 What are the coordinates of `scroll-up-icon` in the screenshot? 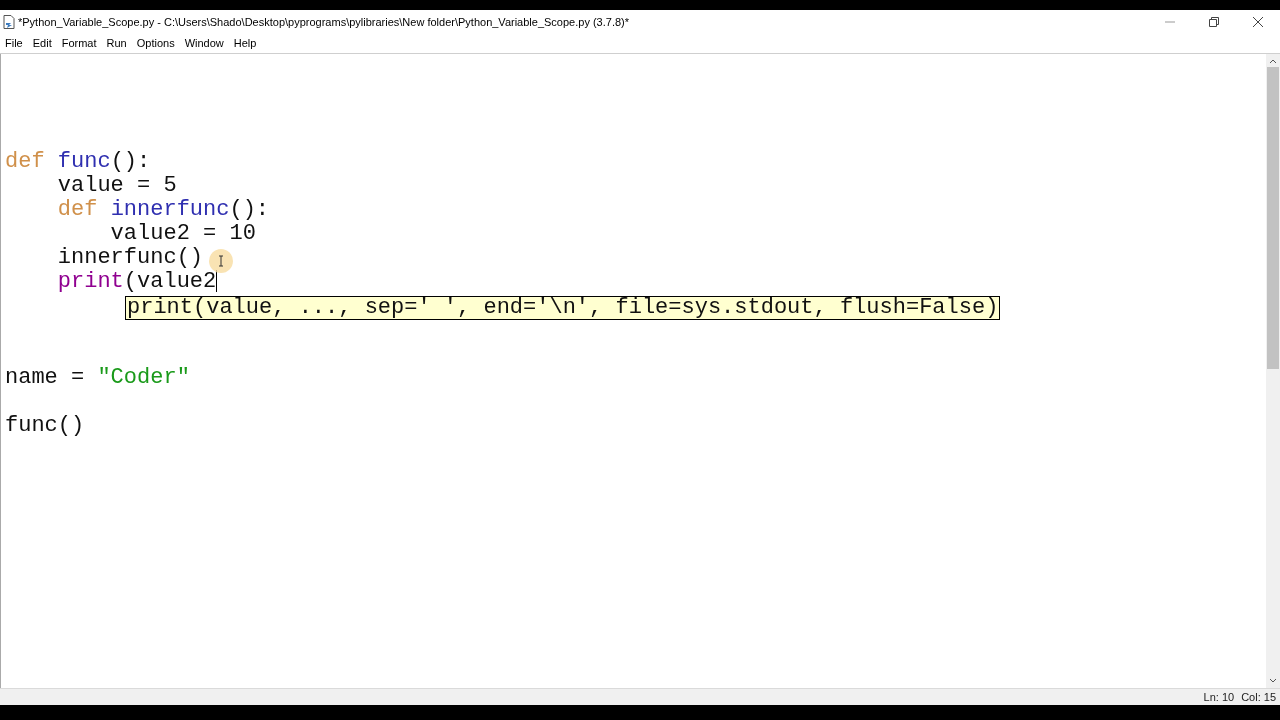 It's located at (1273, 61).